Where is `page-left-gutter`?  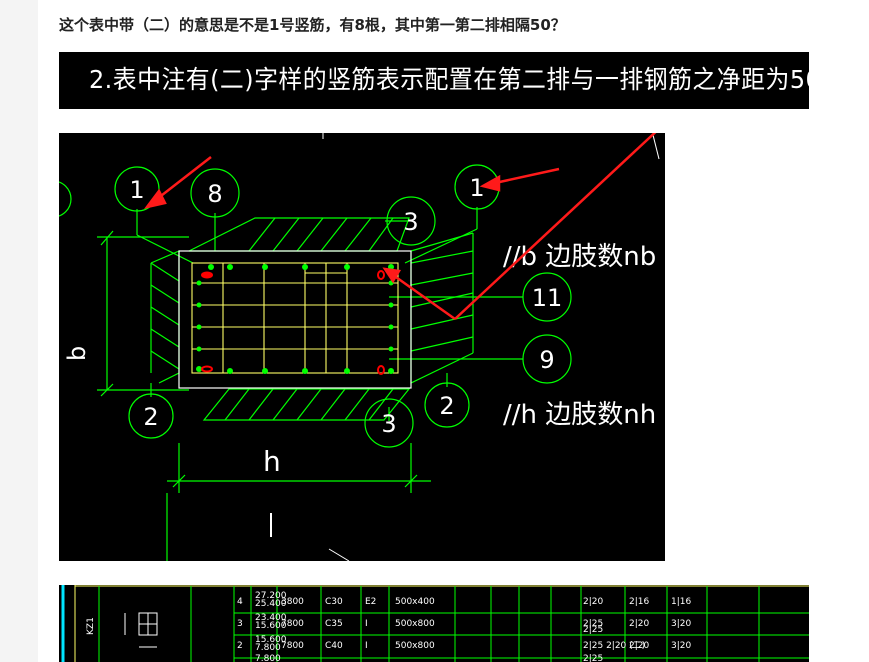 page-left-gutter is located at coordinates (19, 331).